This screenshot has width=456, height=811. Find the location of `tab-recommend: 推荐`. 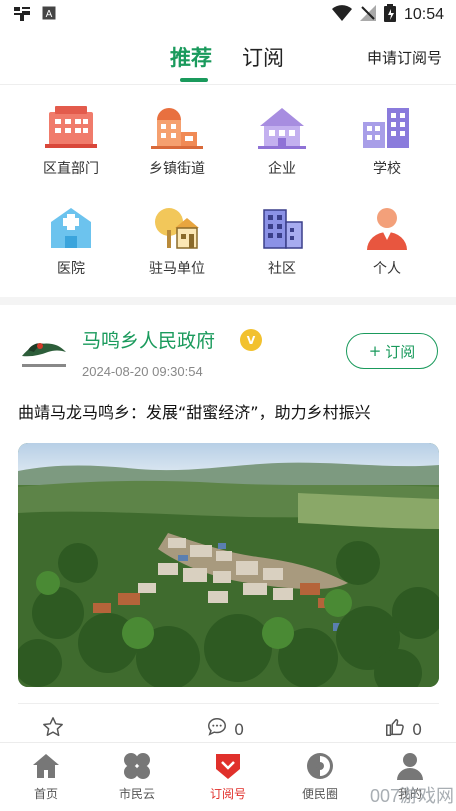

tab-recommend: 推荐 is located at coordinates (191, 57).